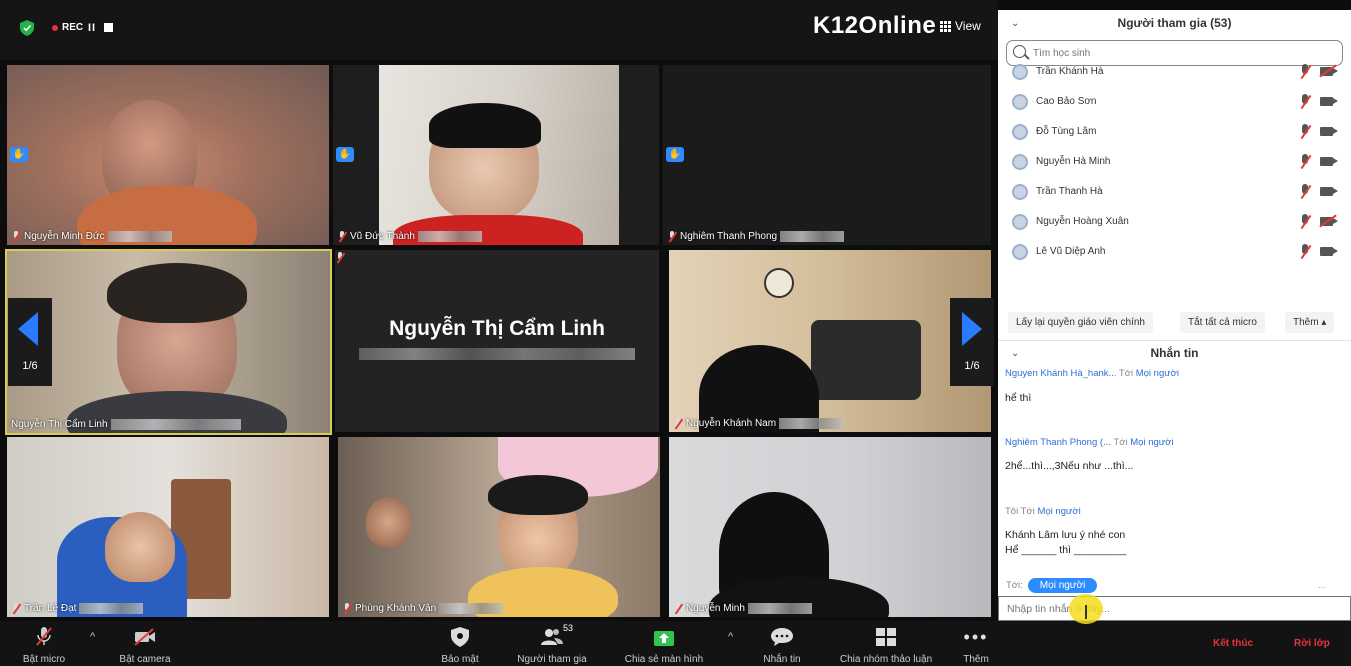  I want to click on grid-view-icon, so click(945, 26).